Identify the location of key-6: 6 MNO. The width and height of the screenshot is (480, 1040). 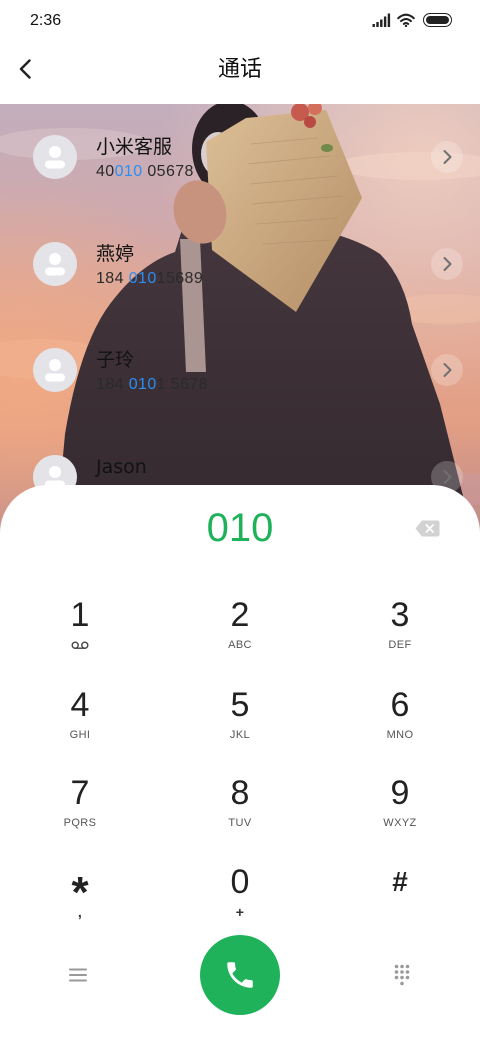
(400, 706).